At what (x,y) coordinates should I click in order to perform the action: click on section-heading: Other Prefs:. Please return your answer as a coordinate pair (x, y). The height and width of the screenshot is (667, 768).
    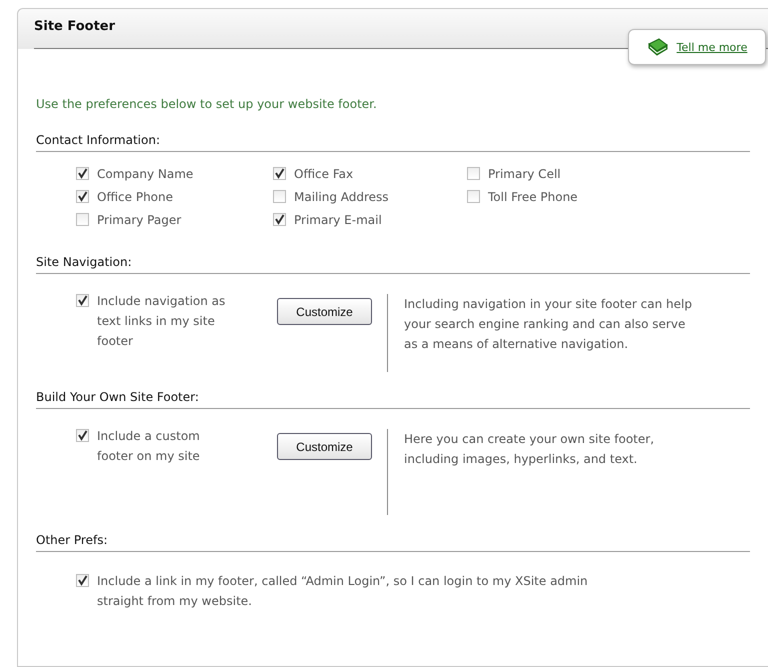
    Looking at the image, I should click on (72, 540).